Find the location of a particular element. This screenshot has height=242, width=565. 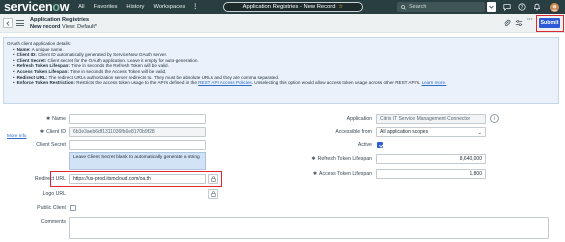

chevron-down-icon is located at coordinates (491, 7).